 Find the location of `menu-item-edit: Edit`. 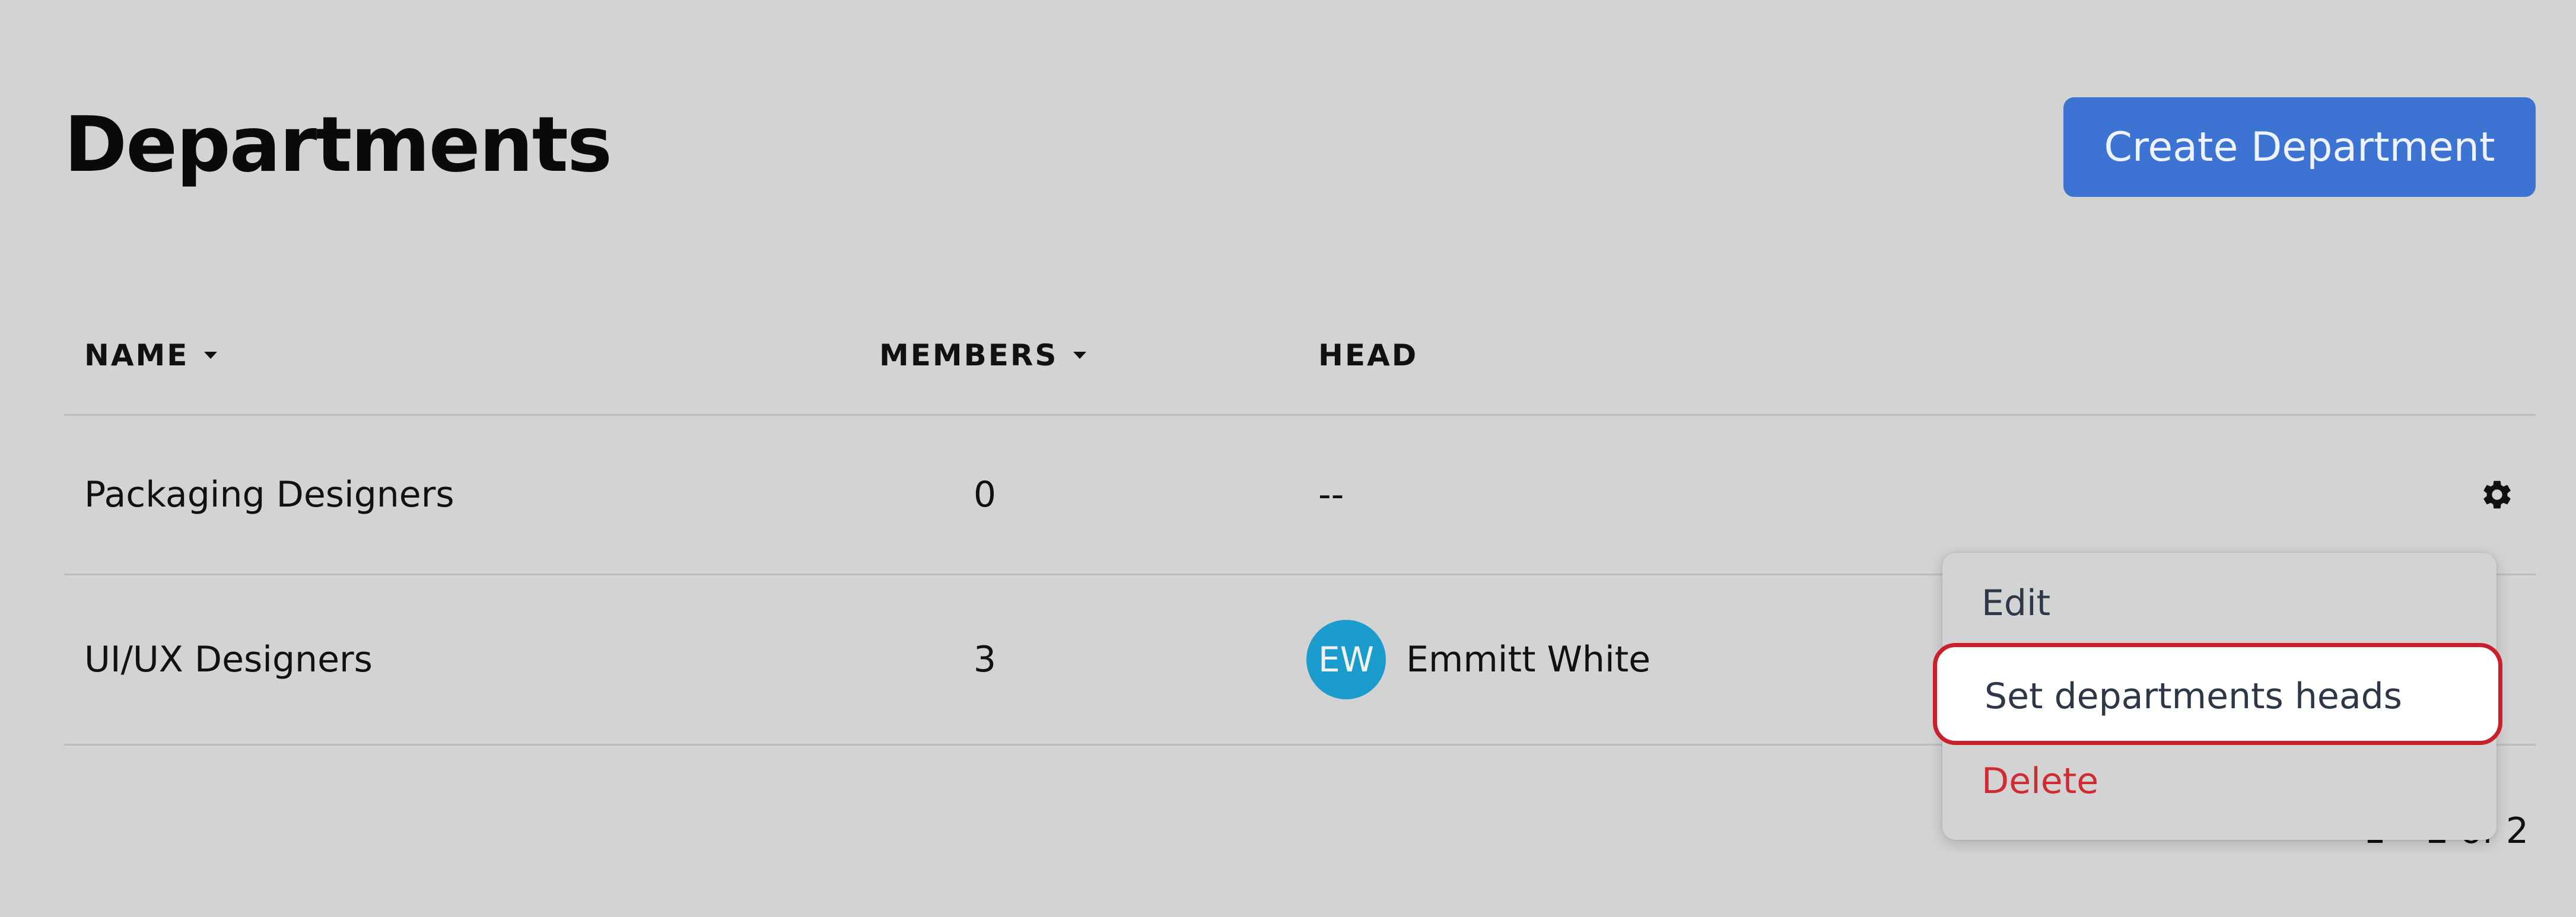

menu-item-edit: Edit is located at coordinates (2016, 603).